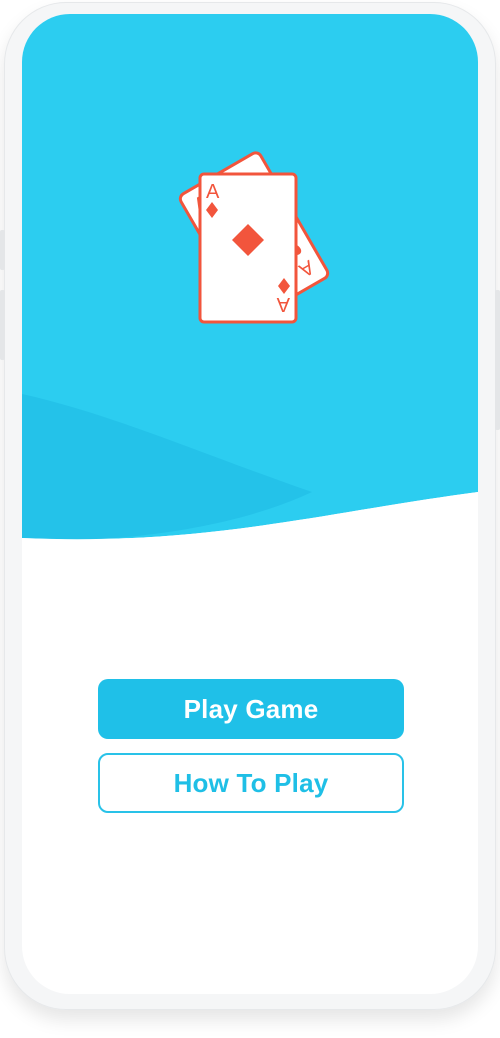 The height and width of the screenshot is (1038, 500). I want to click on phone-side-button-right, so click(497, 360).